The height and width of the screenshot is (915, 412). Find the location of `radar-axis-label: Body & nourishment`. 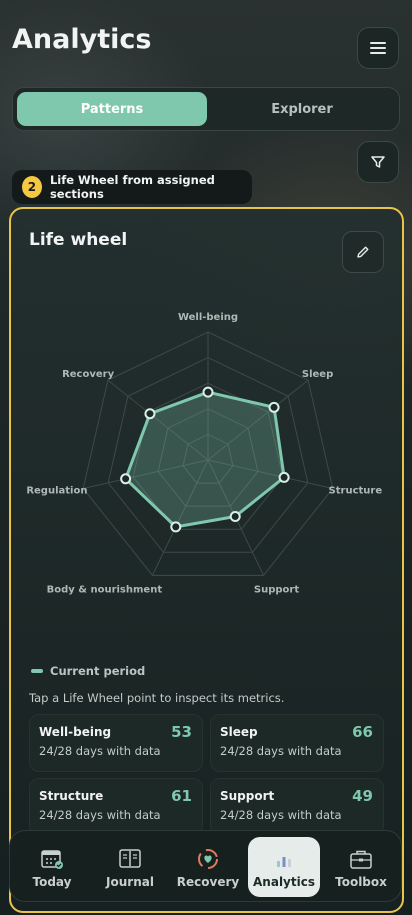

radar-axis-label: Body & nourishment is located at coordinates (105, 589).